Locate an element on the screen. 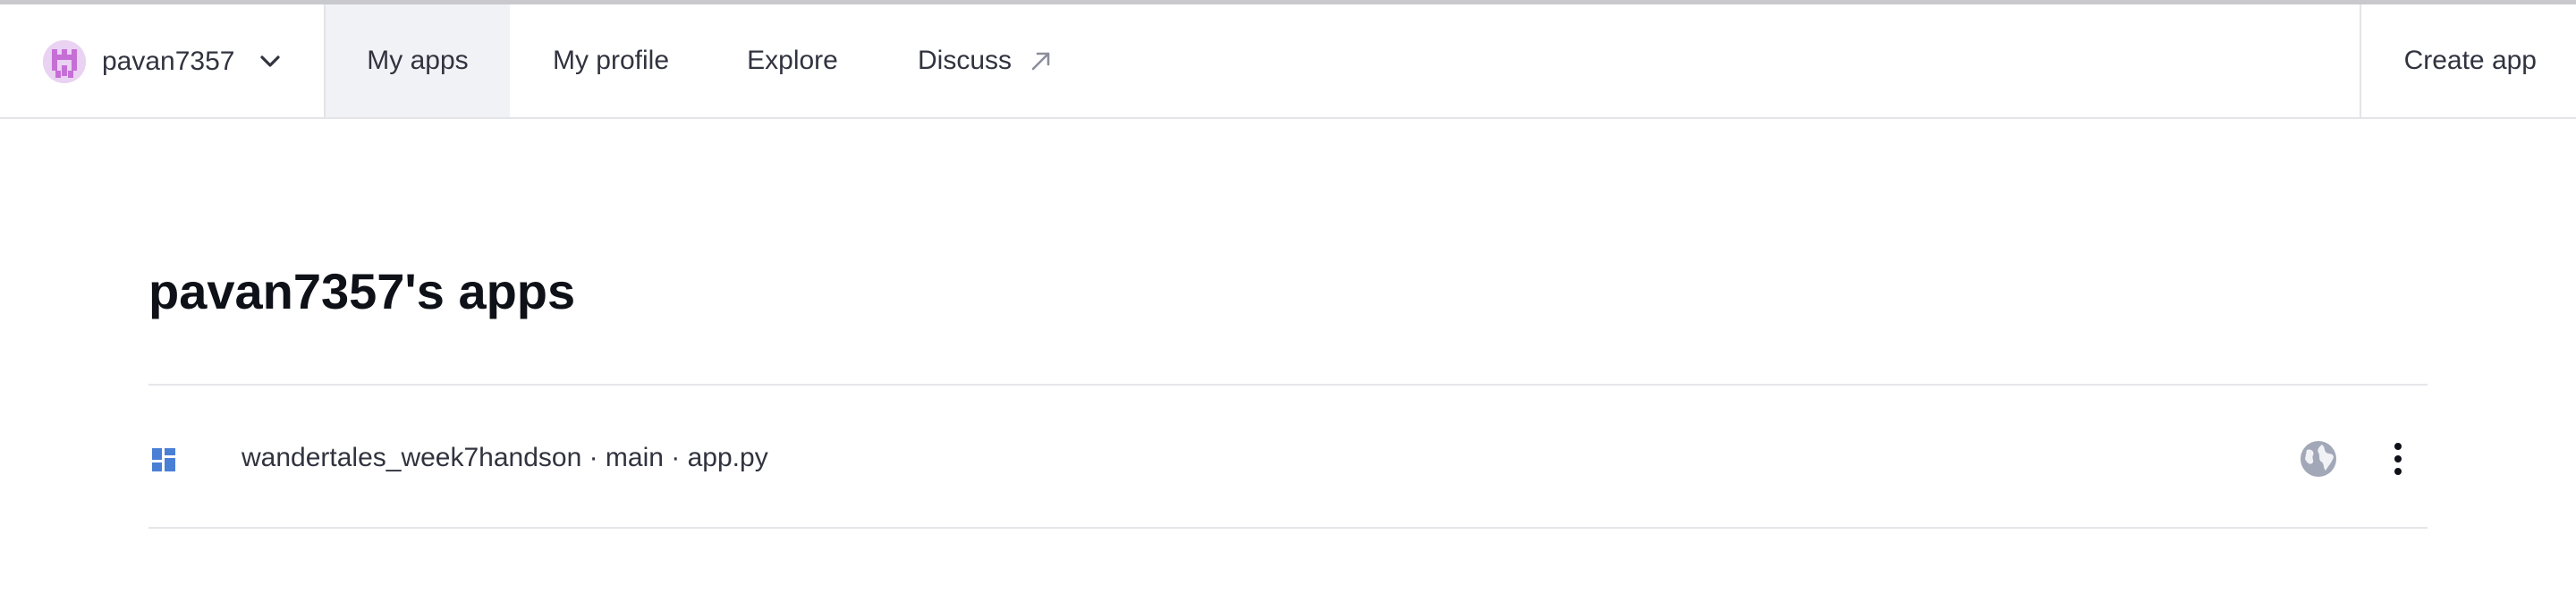  page-title: pavan7357's apps is located at coordinates (362, 291).